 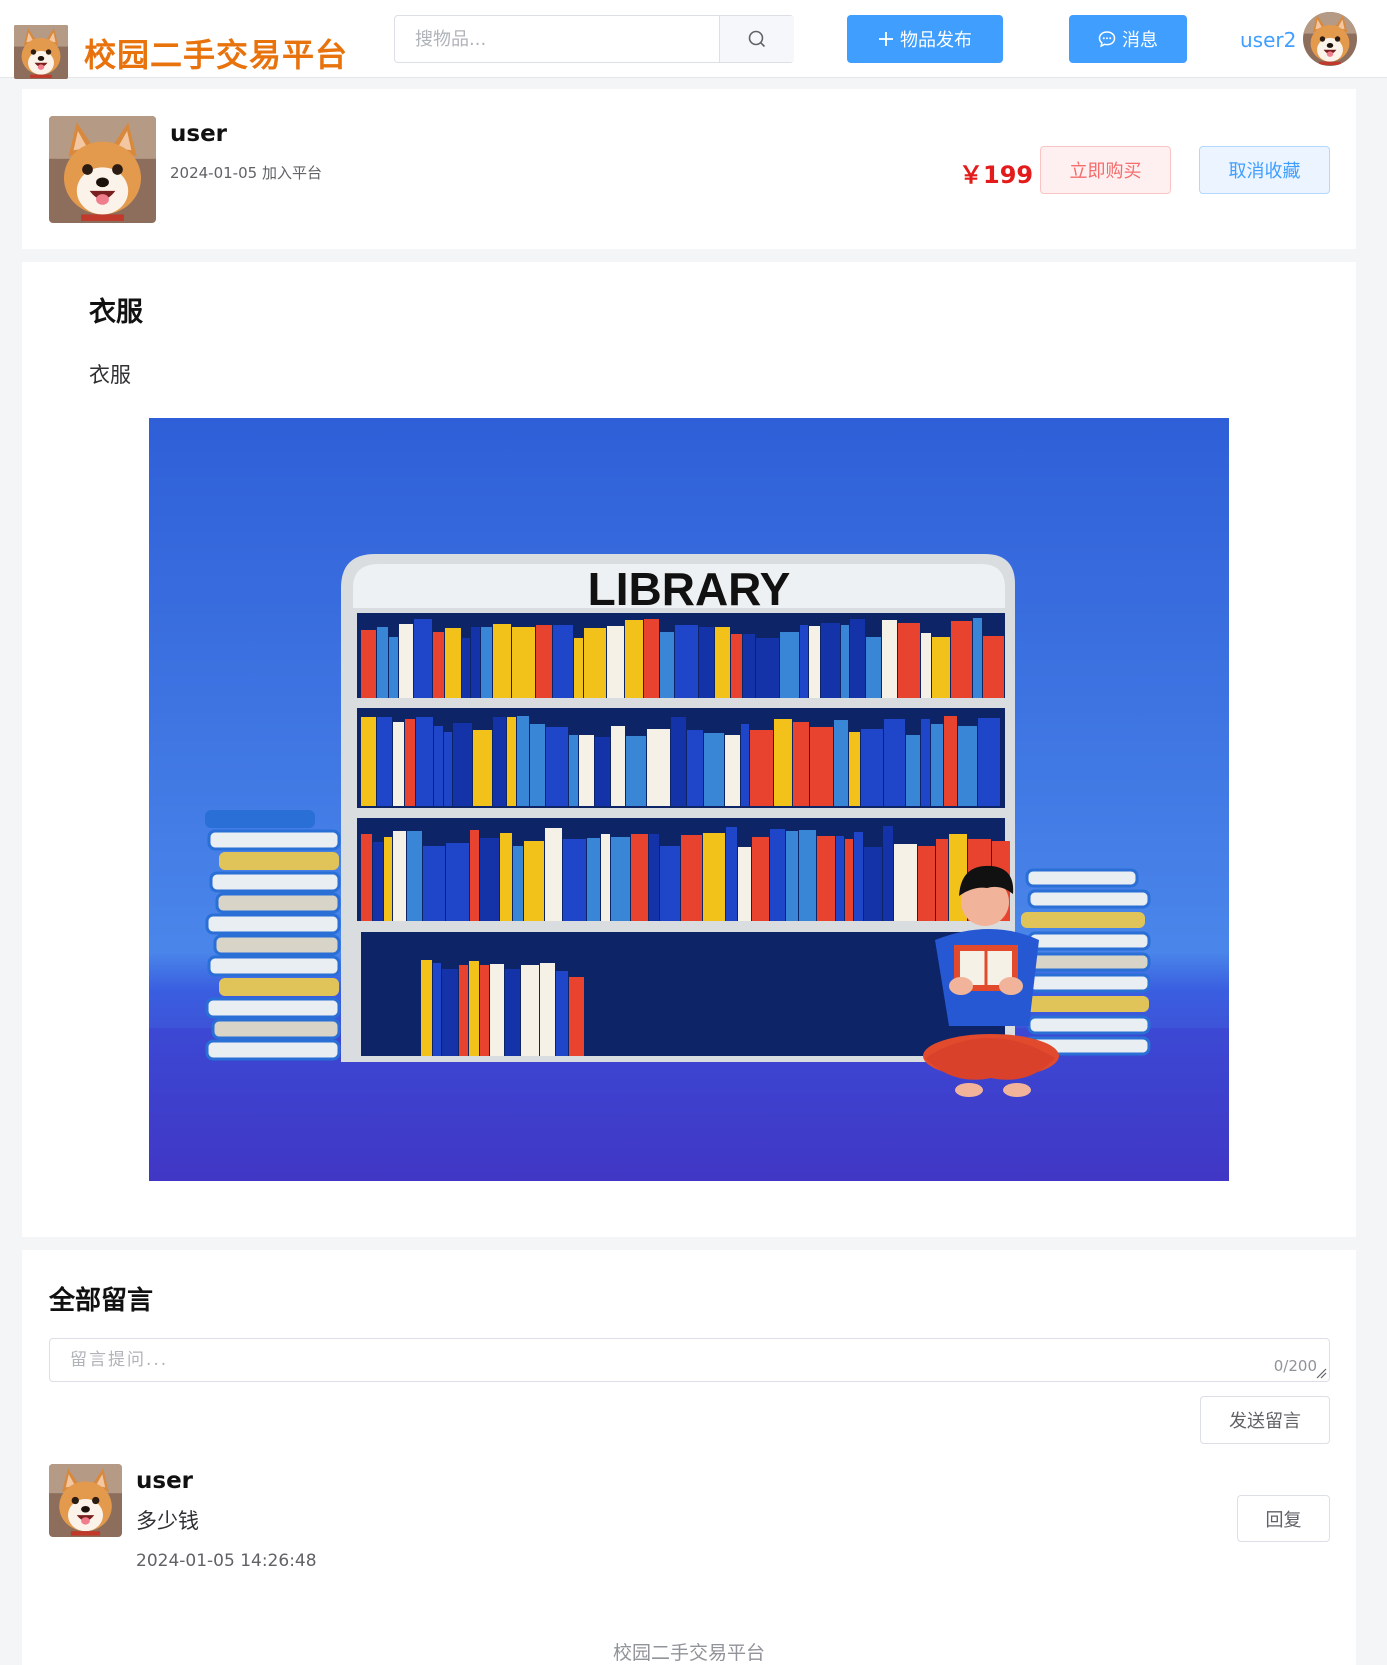 What do you see at coordinates (116, 312) in the screenshot?
I see `item-title: 衣服` at bounding box center [116, 312].